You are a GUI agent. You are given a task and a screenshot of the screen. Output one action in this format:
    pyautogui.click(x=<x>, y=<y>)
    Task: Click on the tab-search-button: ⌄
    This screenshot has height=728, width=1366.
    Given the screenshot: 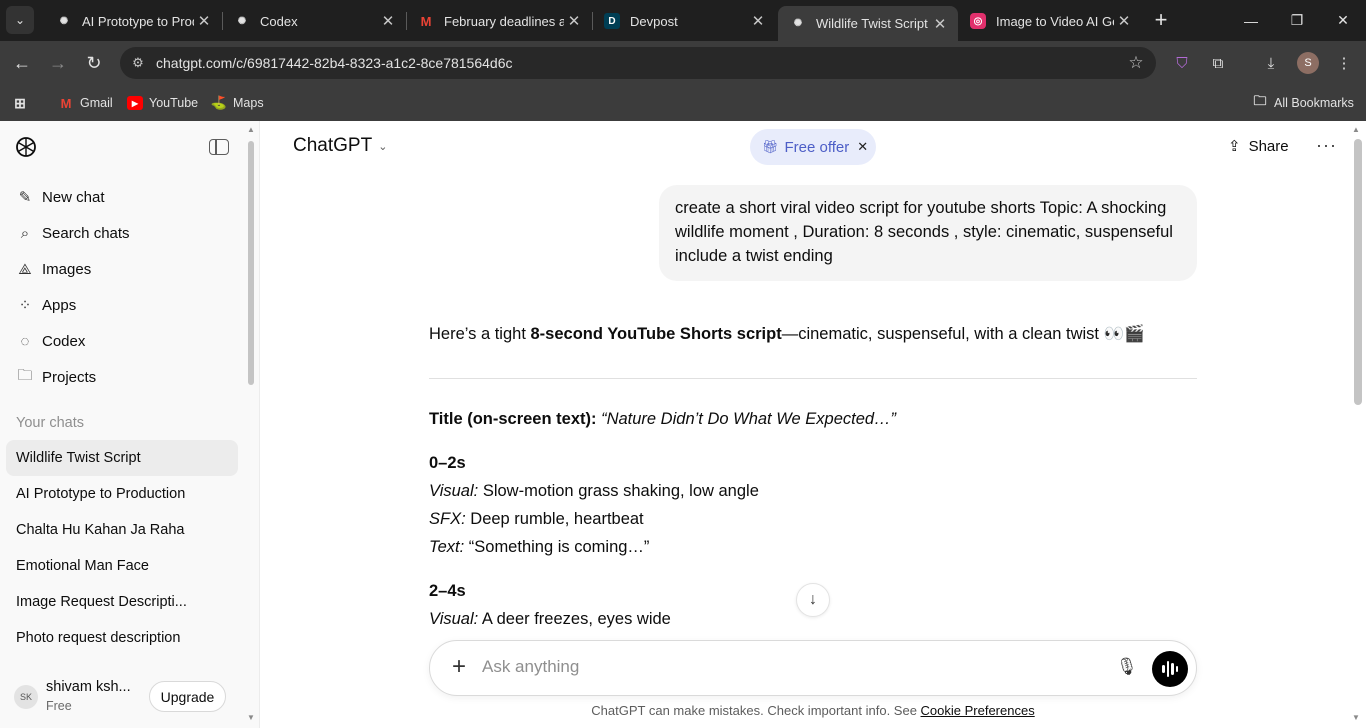 What is the action you would take?
    pyautogui.click(x=20, y=20)
    